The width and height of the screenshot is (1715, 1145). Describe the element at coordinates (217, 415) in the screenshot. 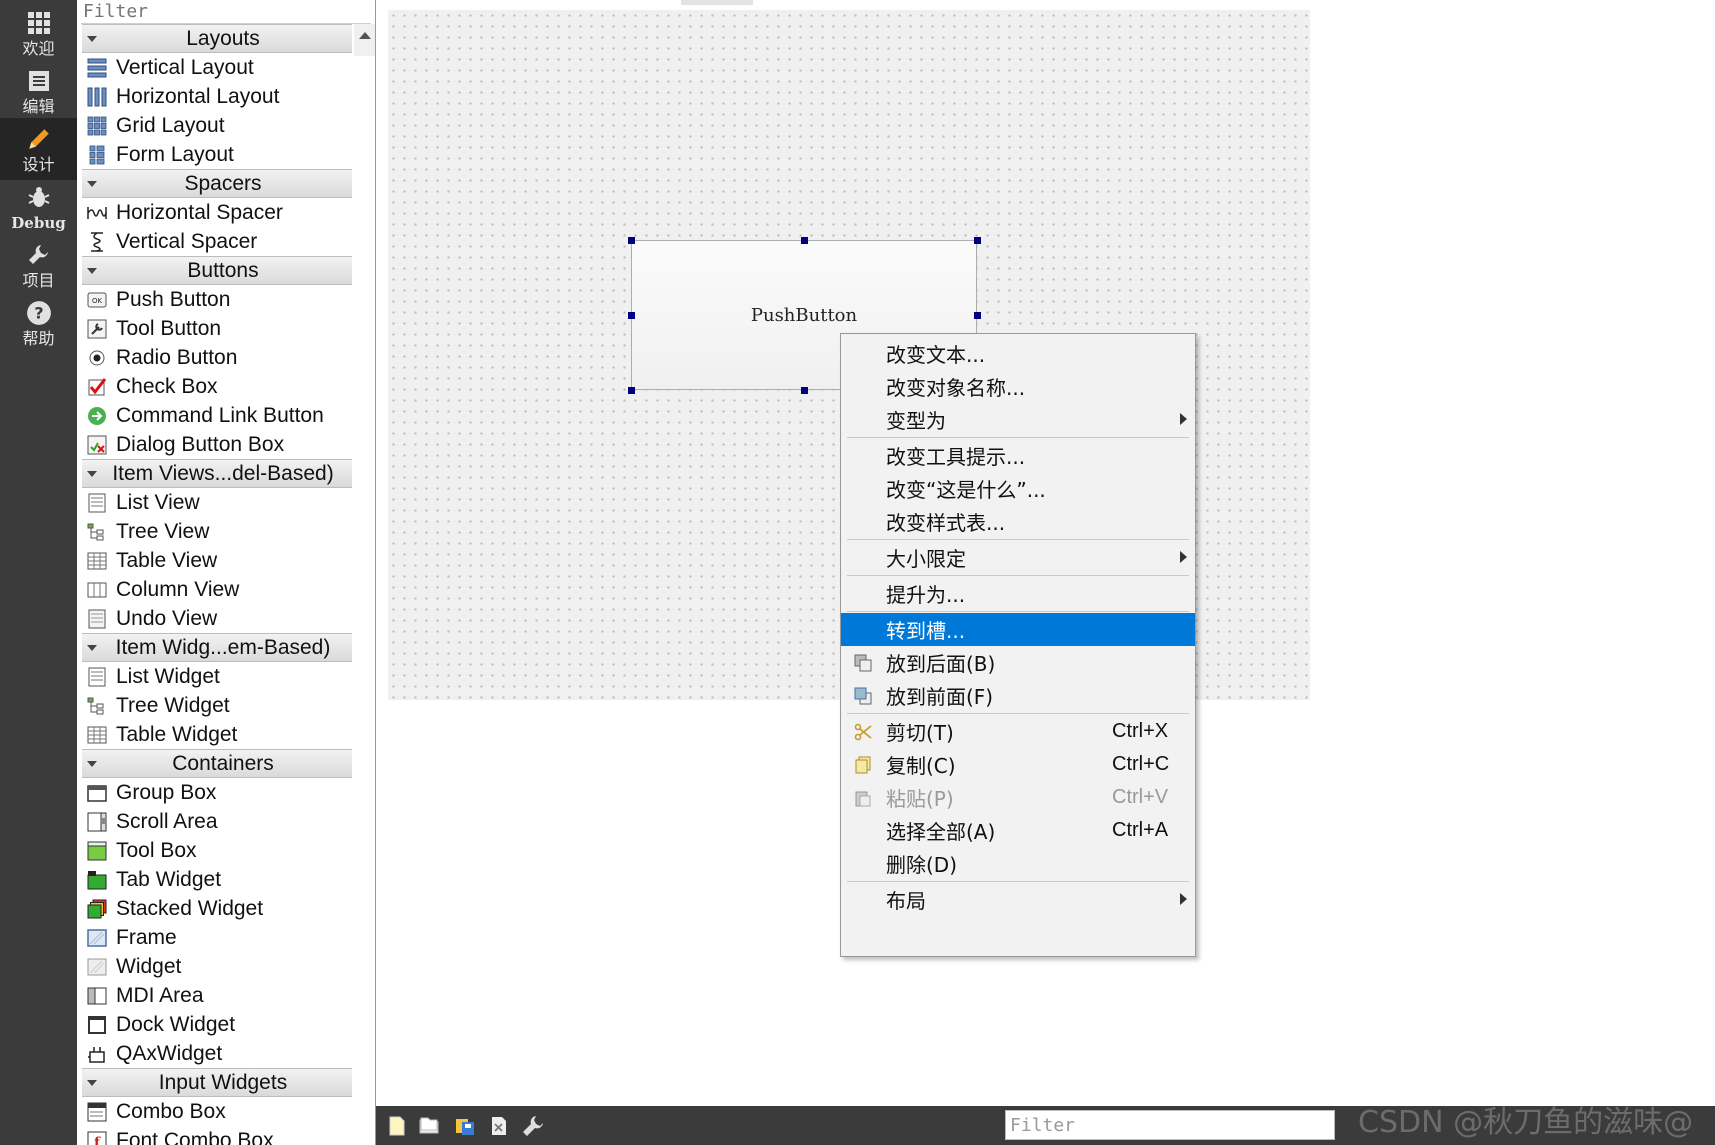

I see `widget-item: Command Link Button` at that location.